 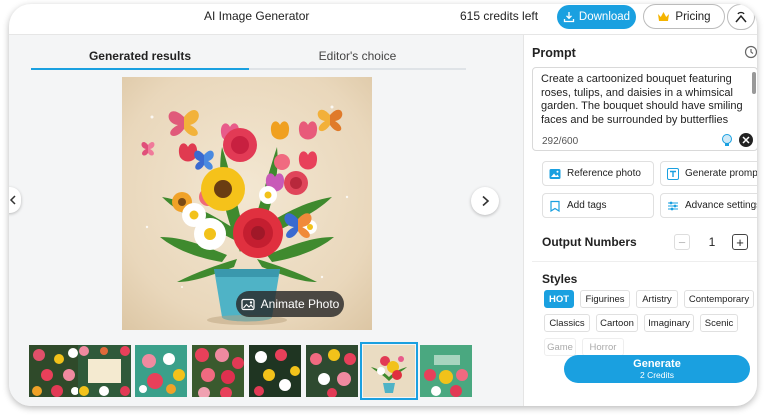 What do you see at coordinates (604, 17) in the screenshot?
I see `download-label: Download` at bounding box center [604, 17].